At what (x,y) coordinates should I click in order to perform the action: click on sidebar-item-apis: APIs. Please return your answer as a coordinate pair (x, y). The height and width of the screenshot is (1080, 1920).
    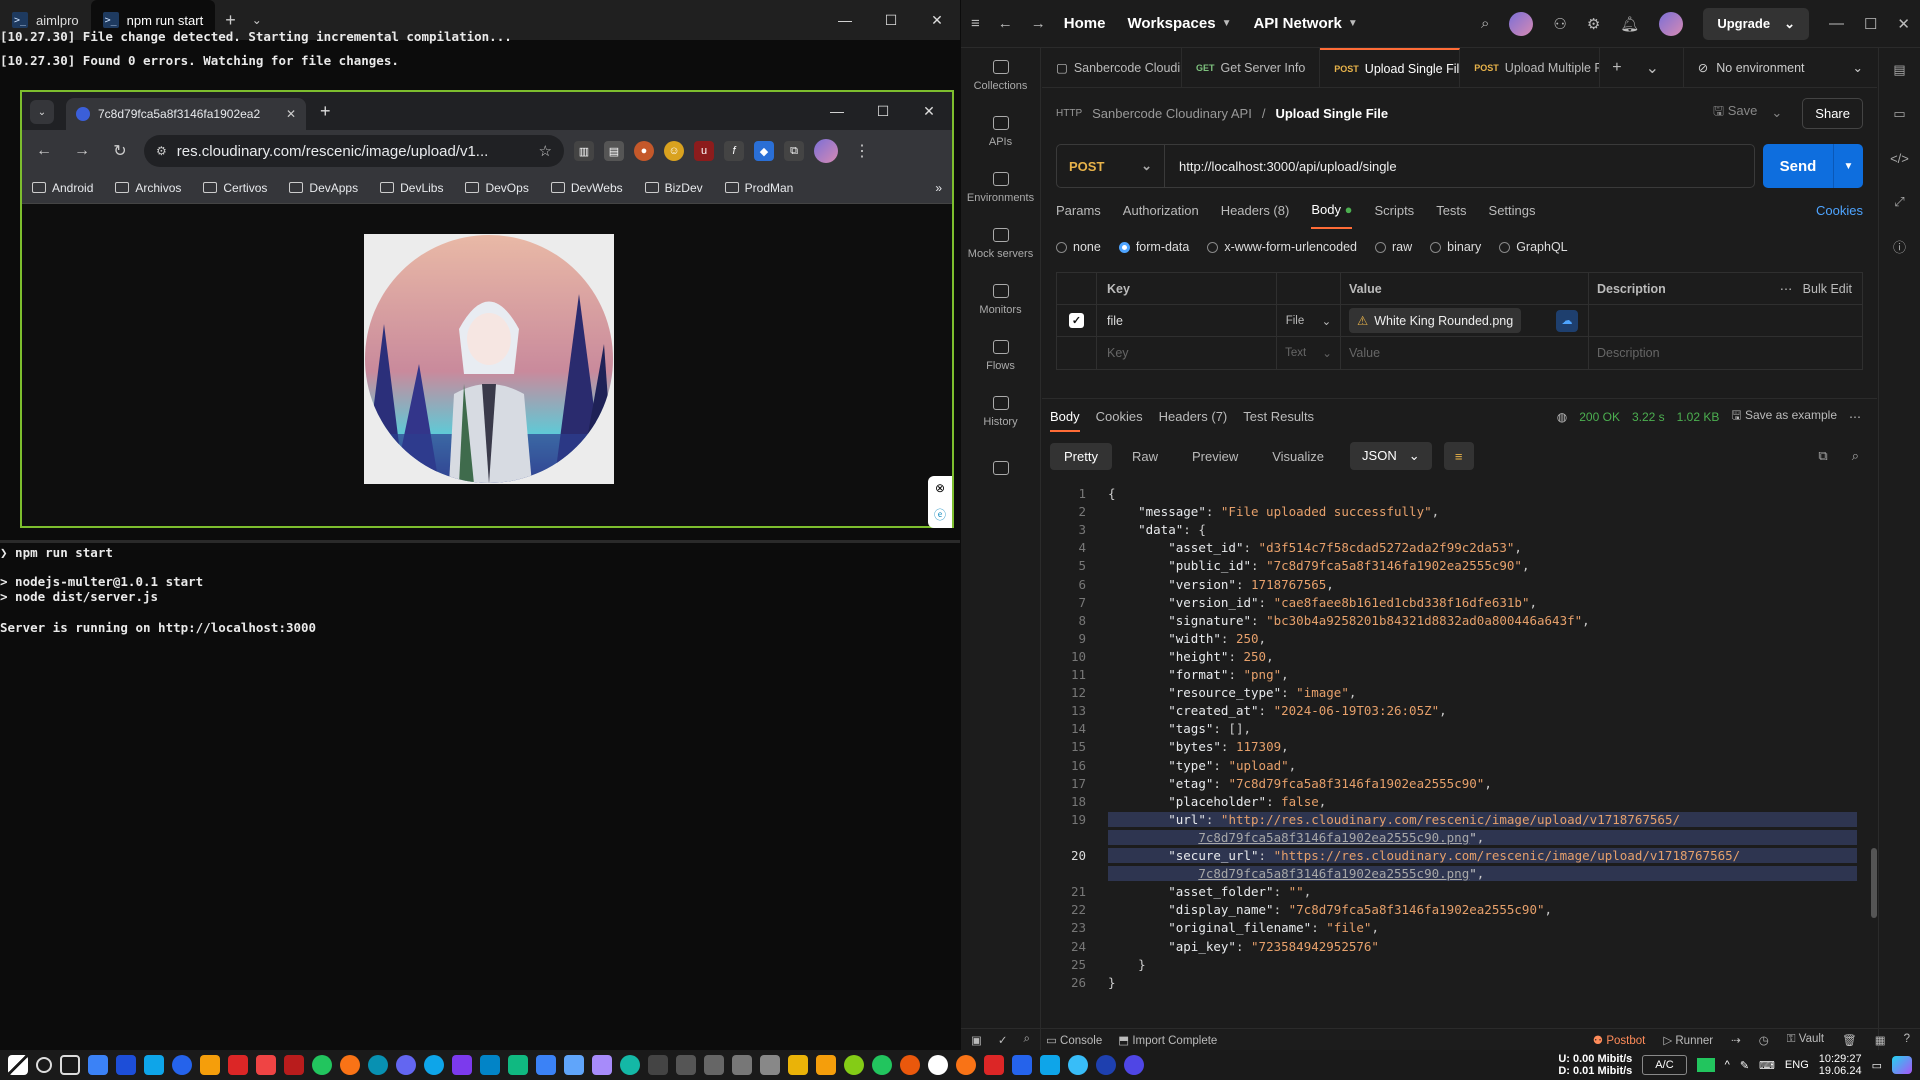
    Looking at the image, I should click on (1000, 132).